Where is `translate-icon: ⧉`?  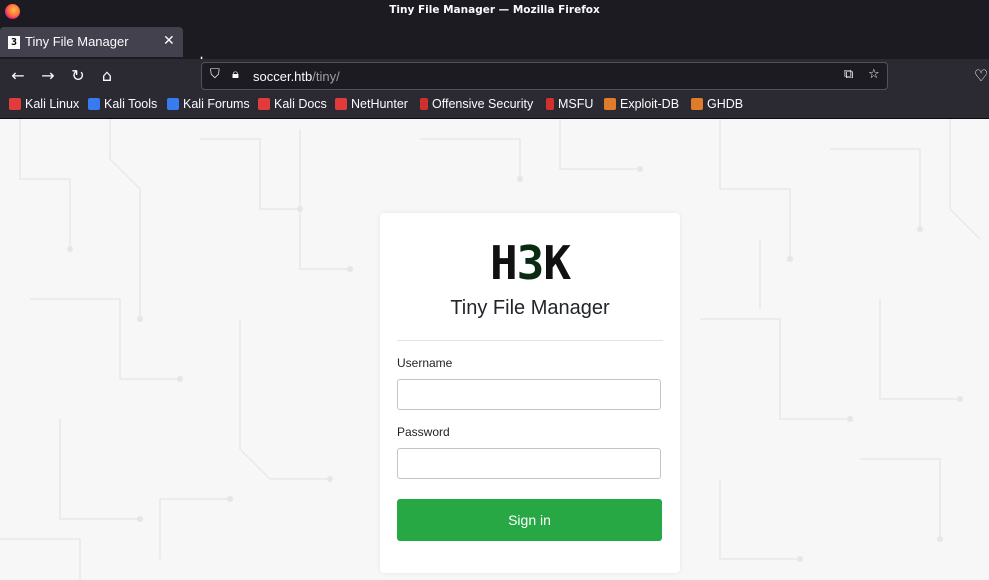 translate-icon: ⧉ is located at coordinates (848, 74).